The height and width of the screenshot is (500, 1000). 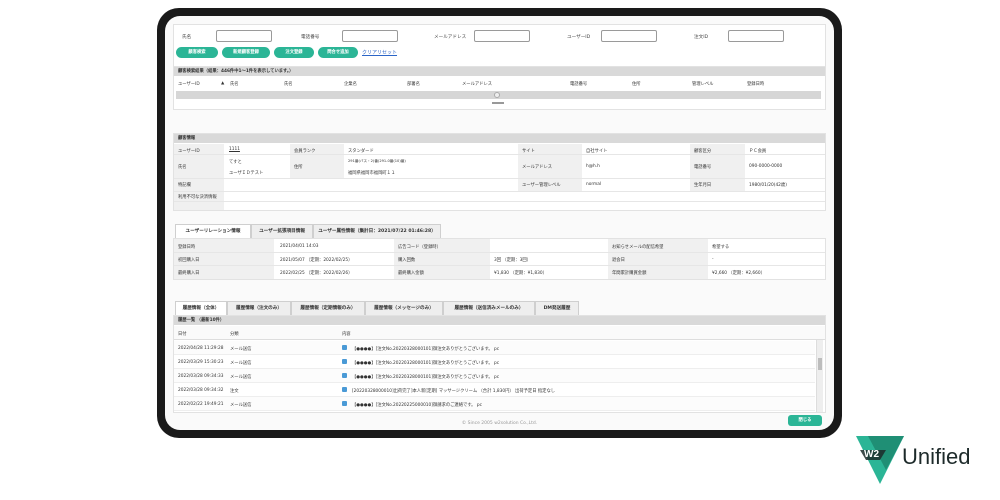 What do you see at coordinates (222, 83) in the screenshot?
I see `sort-asc-icon: ▲` at bounding box center [222, 83].